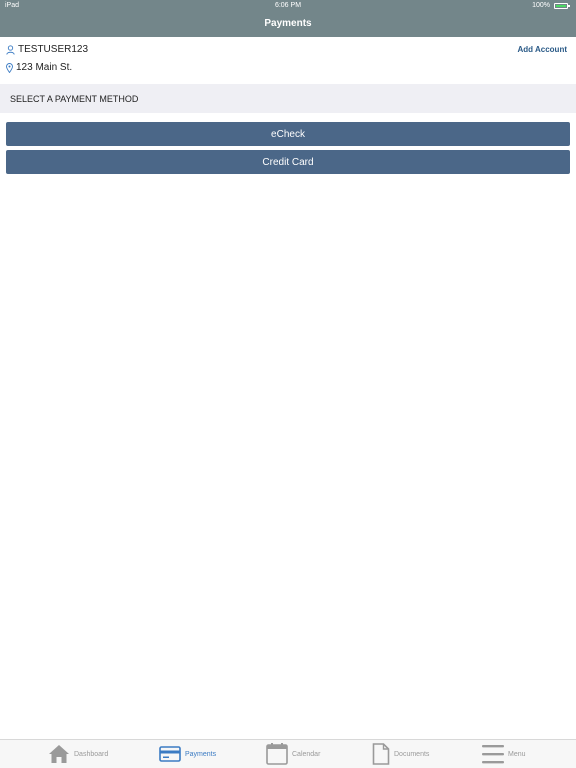  Describe the element at coordinates (288, 60) in the screenshot. I see `account-info: TESTUSER123 123 Main St. Add Account` at that location.